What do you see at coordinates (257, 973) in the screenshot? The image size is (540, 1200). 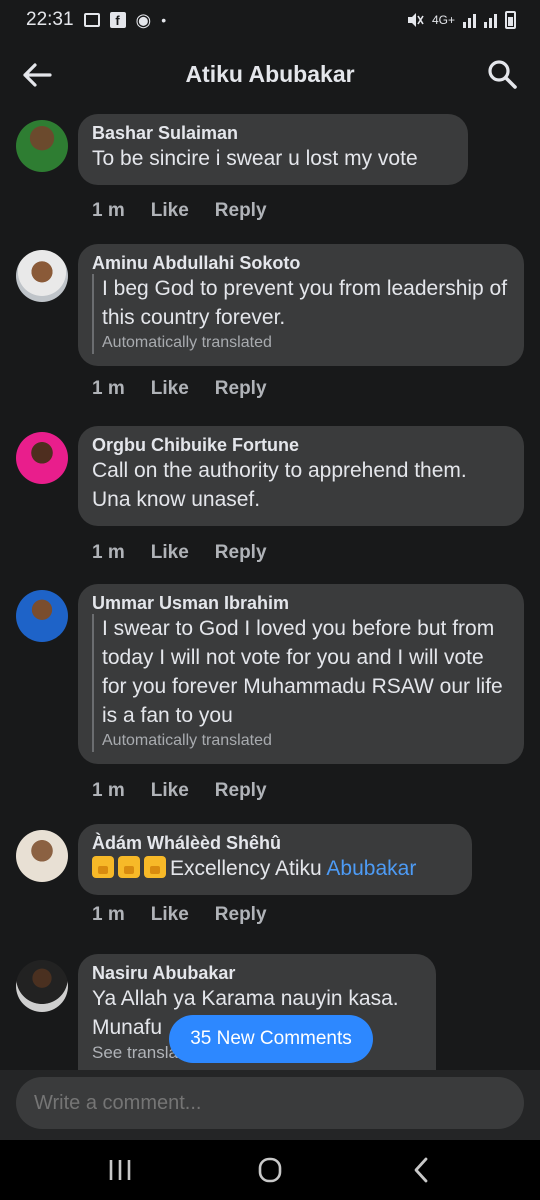 I see `comment-author: Nasiru Abubakar` at bounding box center [257, 973].